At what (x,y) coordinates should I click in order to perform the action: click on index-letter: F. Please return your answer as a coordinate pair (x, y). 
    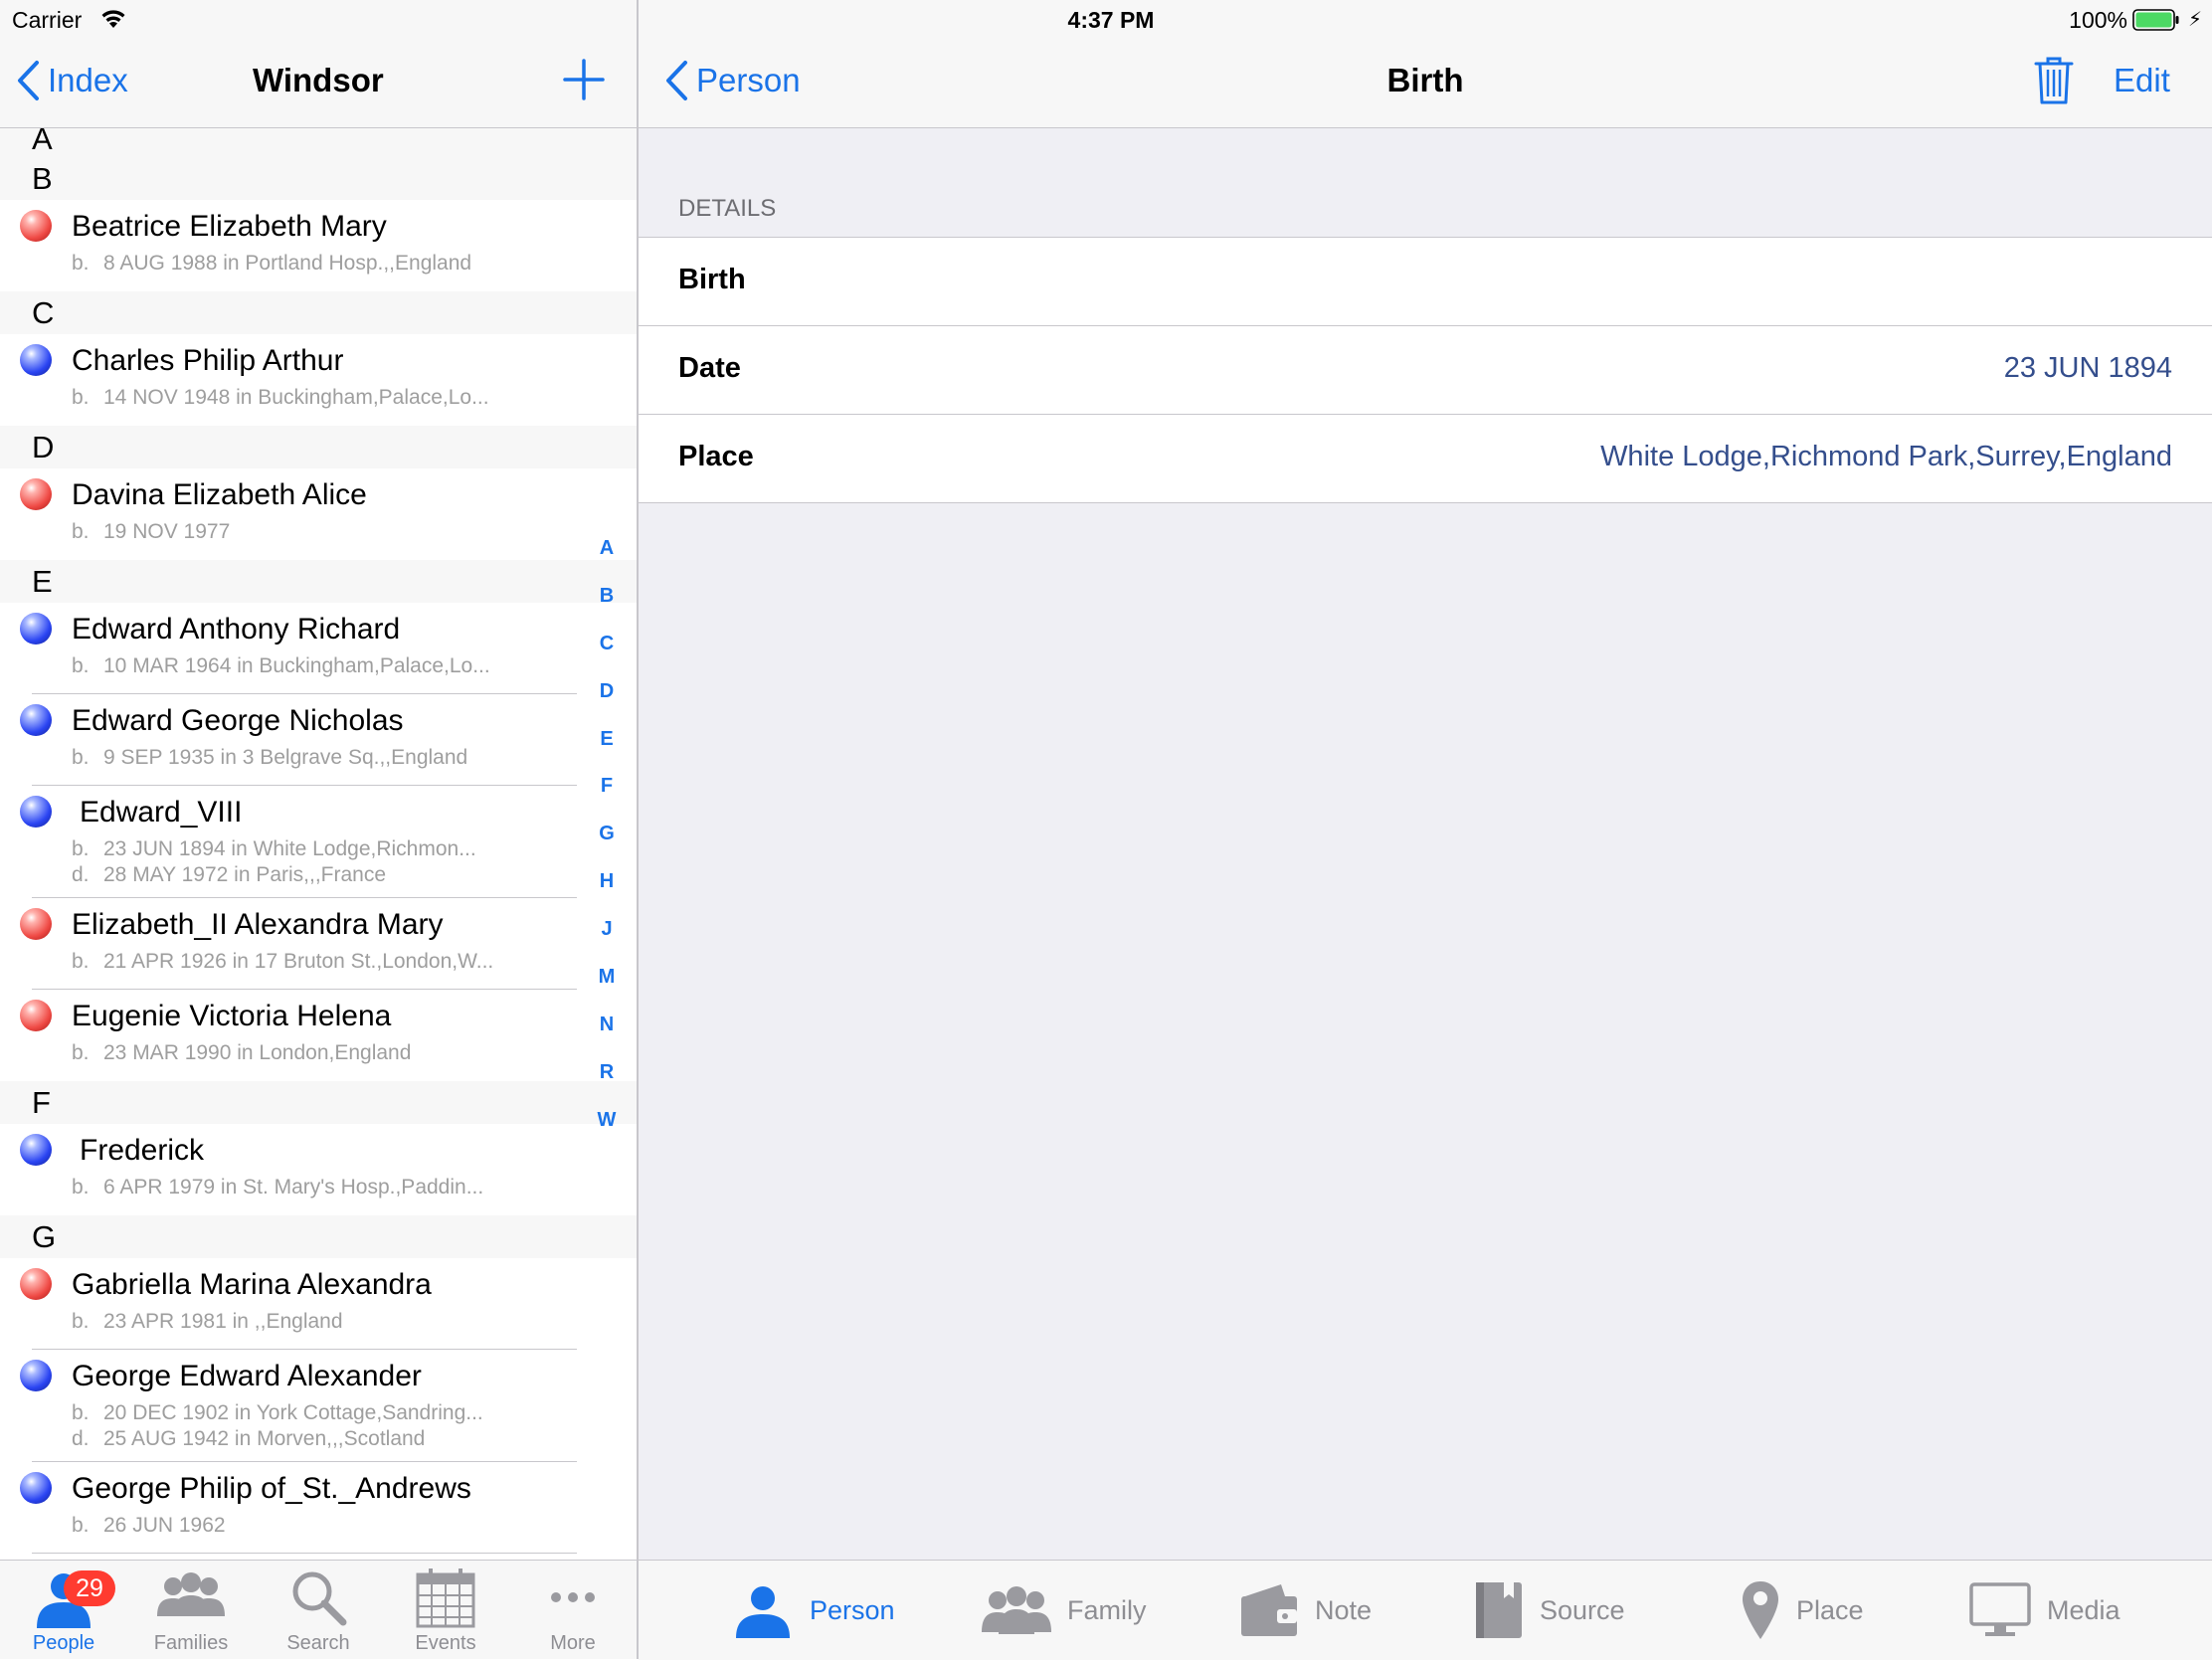
    Looking at the image, I should click on (607, 799).